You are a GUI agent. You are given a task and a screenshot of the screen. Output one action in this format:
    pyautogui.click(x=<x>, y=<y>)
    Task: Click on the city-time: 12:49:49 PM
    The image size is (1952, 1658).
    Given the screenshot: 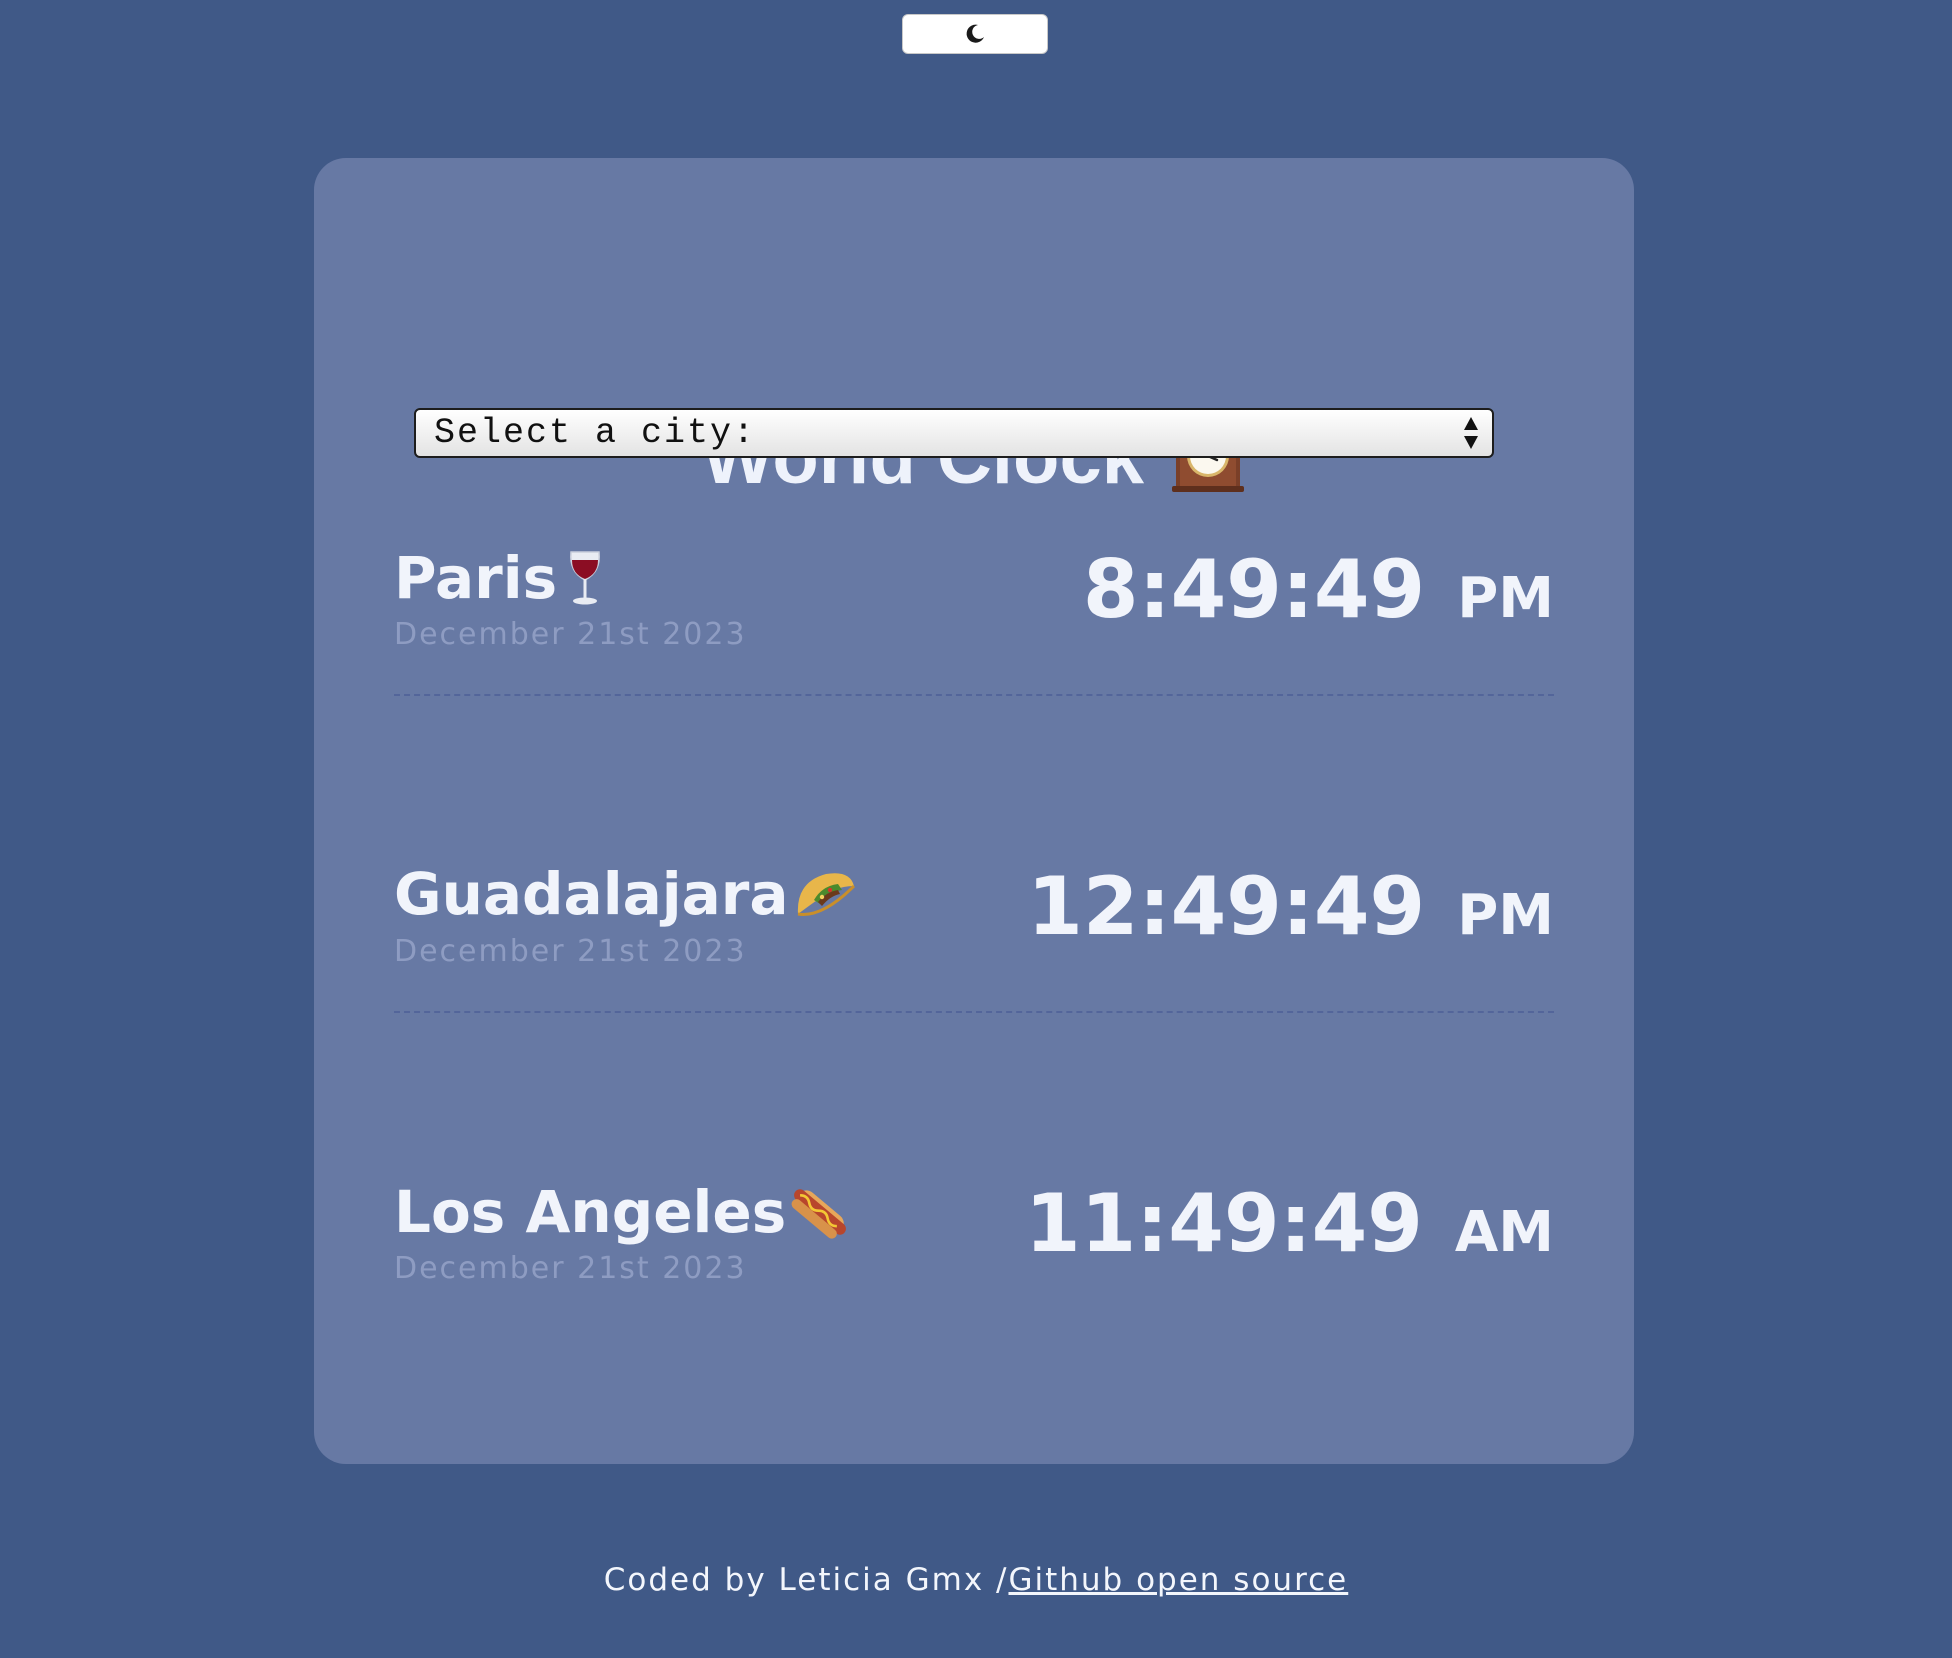 What is the action you would take?
    pyautogui.click(x=1290, y=907)
    